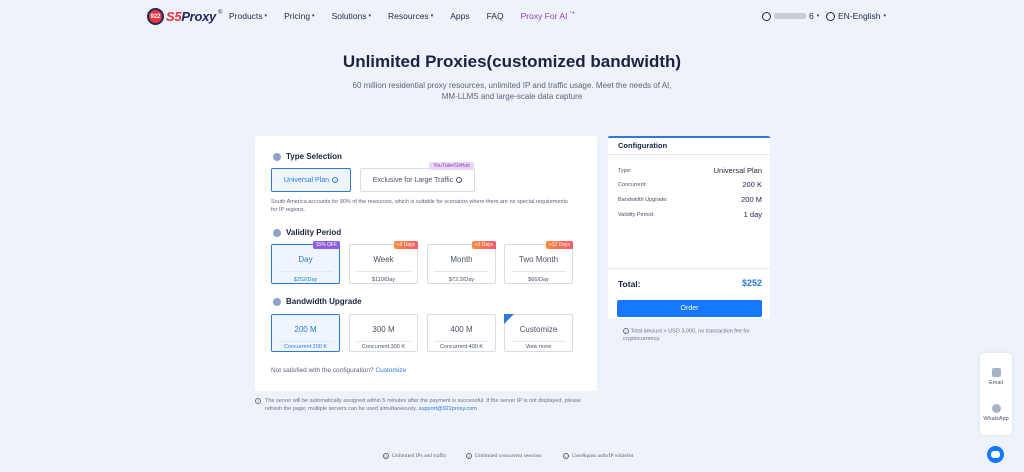  I want to click on server-icon, so click(277, 301).